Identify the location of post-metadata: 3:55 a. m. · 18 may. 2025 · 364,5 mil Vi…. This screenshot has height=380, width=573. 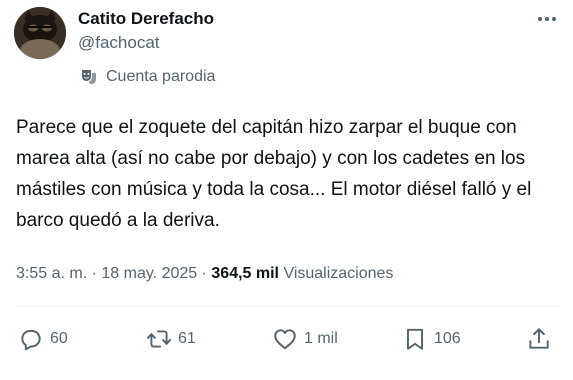
(204, 274).